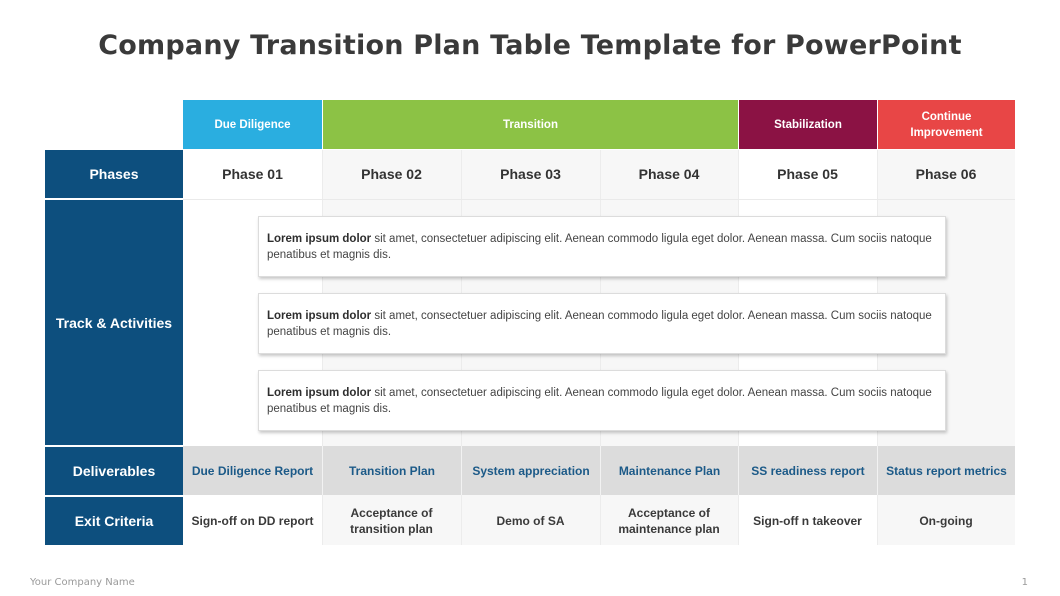 The image size is (1060, 596). I want to click on group-header-continue-improvement: Continue Improvement, so click(946, 124).